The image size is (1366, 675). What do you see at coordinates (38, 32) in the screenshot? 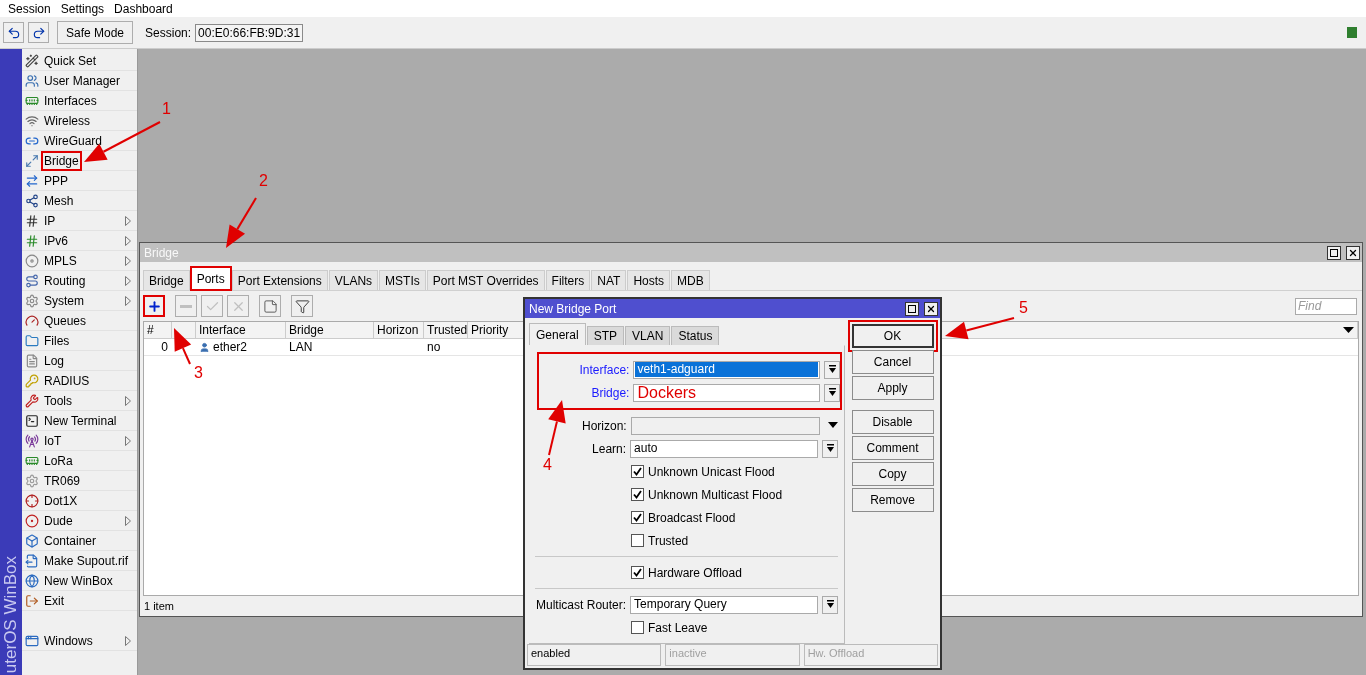
I see `redo-button` at bounding box center [38, 32].